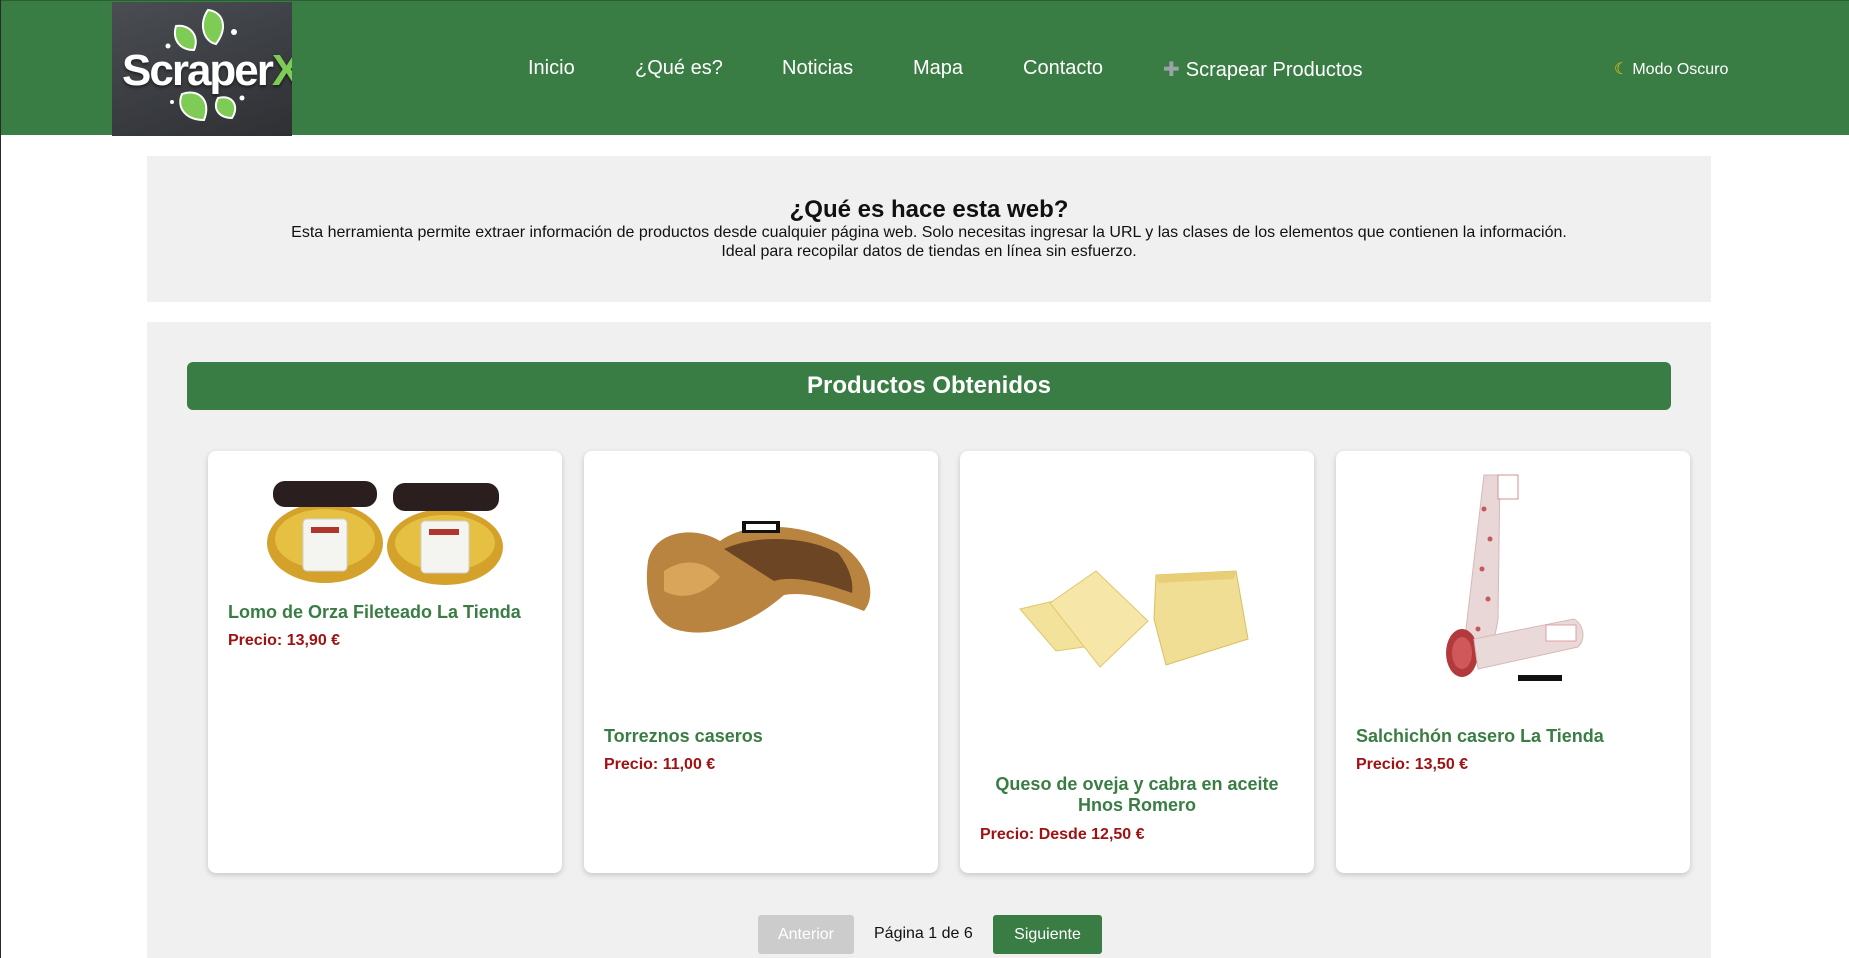 The width and height of the screenshot is (1849, 958). I want to click on cheese-wedges-image, so click(1137, 621).